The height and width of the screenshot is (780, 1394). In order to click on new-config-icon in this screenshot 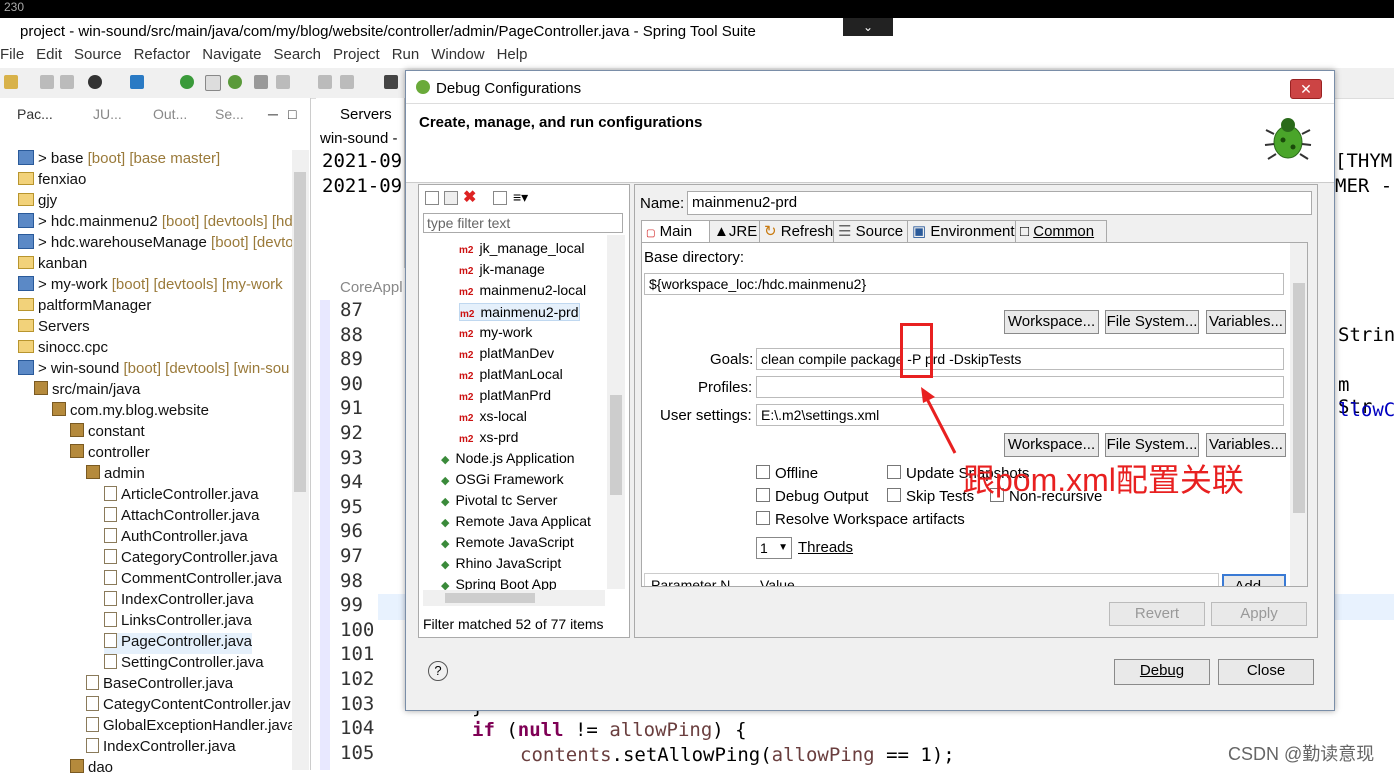, I will do `click(432, 198)`.